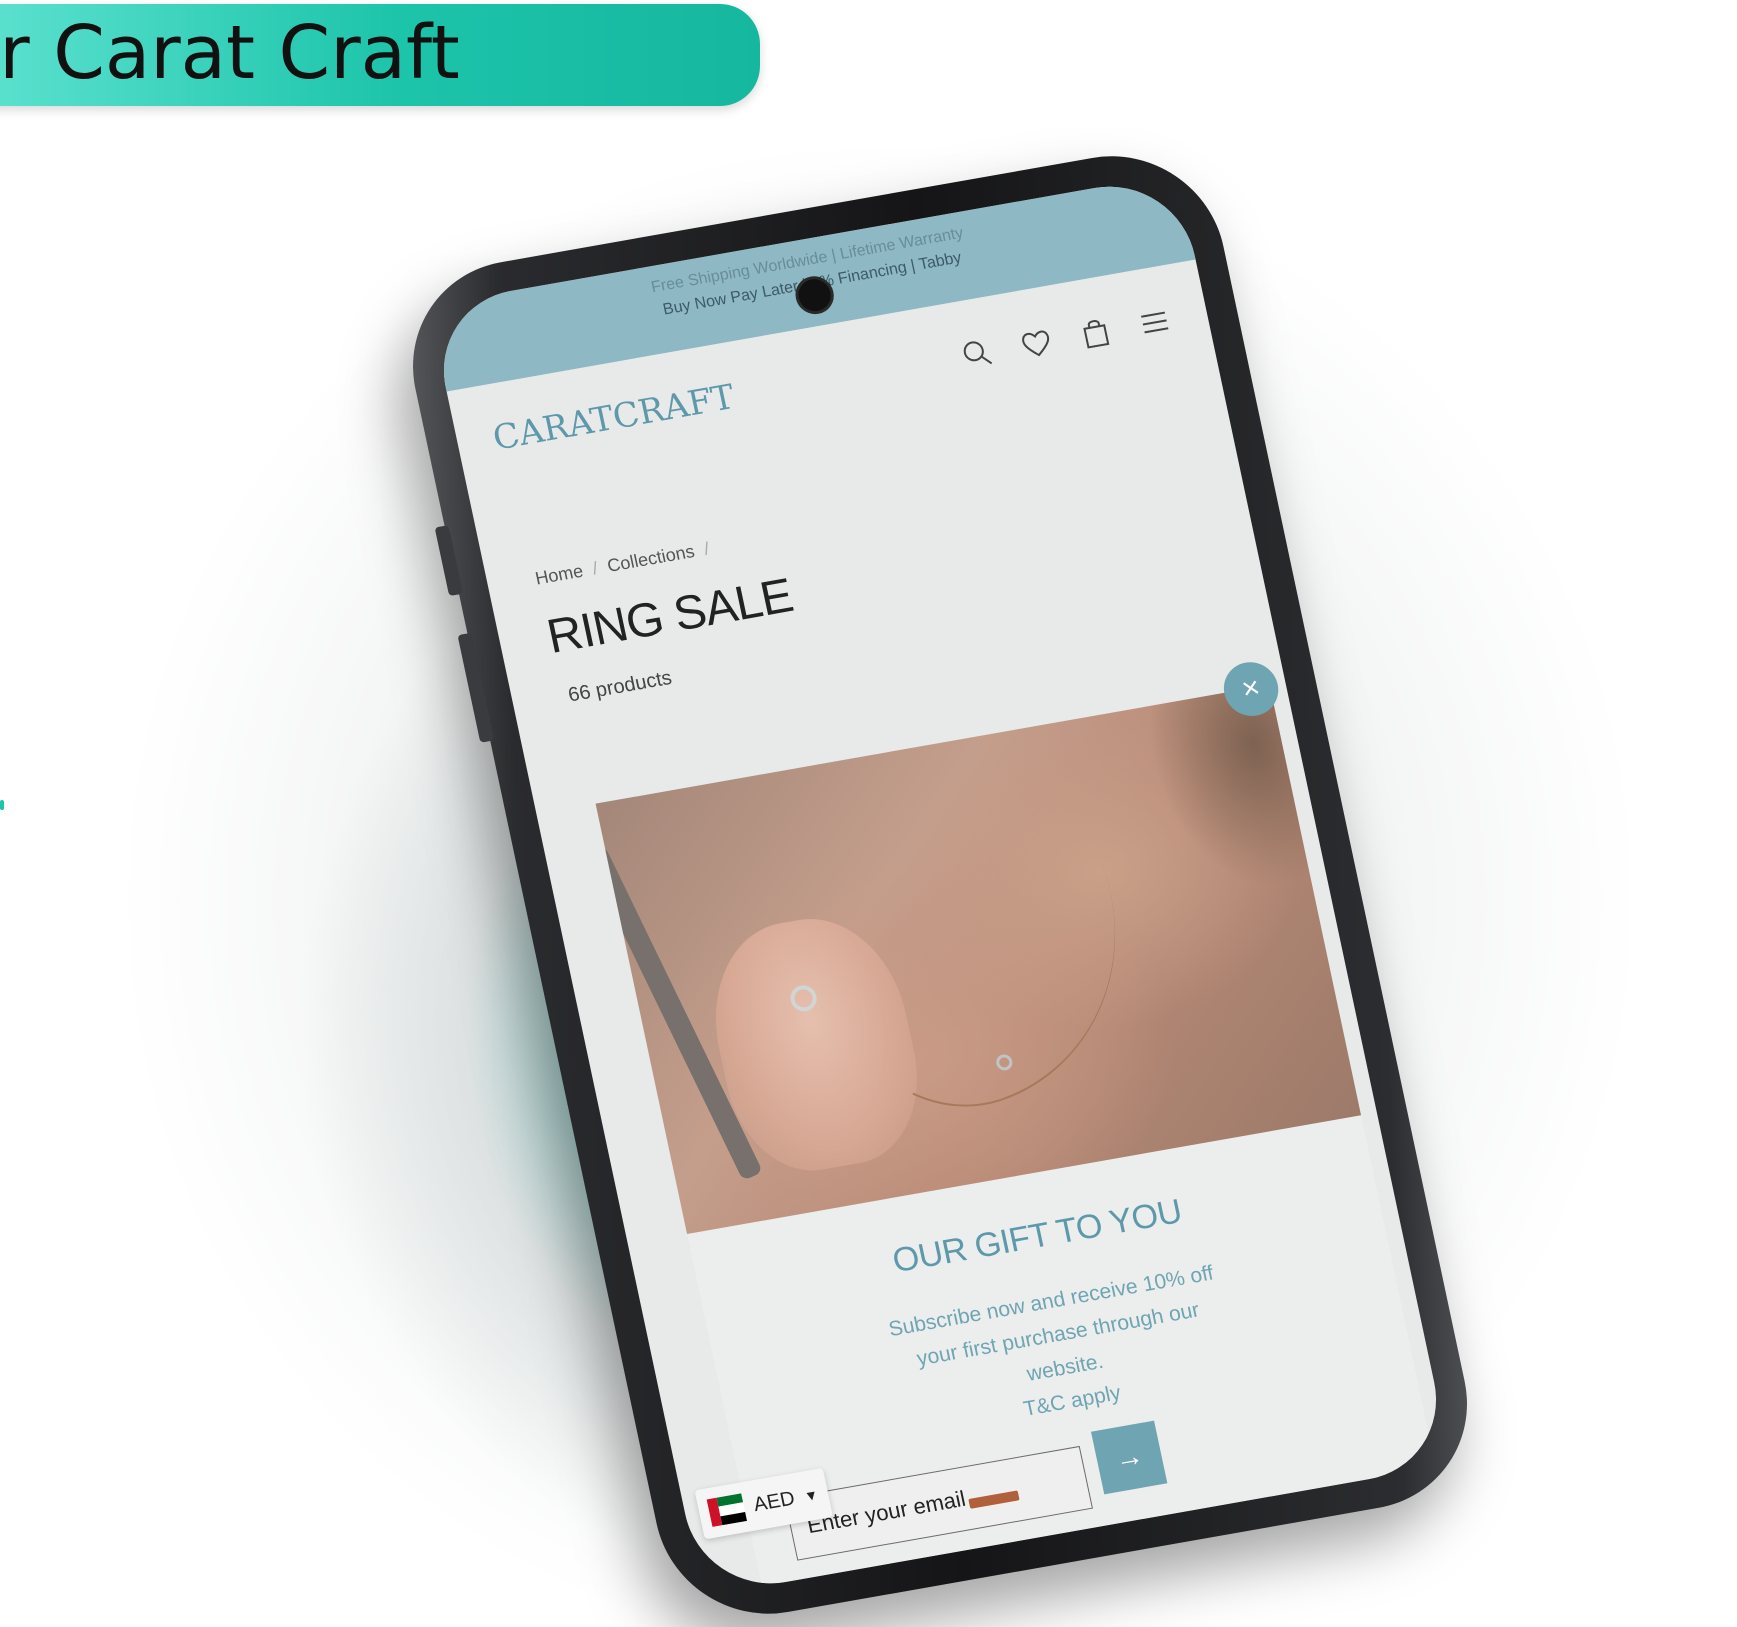 This screenshot has width=1737, height=1627. What do you see at coordinates (1154, 322) in the screenshot?
I see `menu-icon` at bounding box center [1154, 322].